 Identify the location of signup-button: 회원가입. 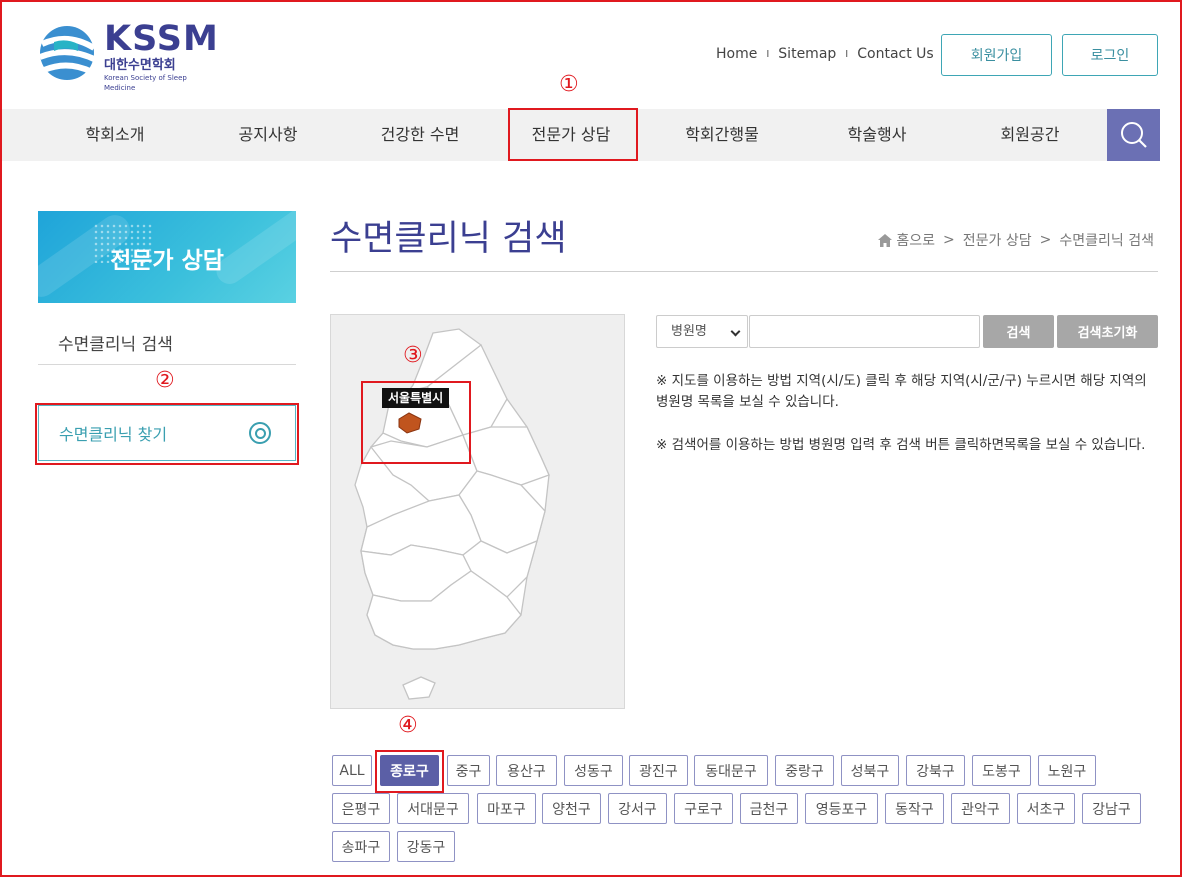
(996, 55).